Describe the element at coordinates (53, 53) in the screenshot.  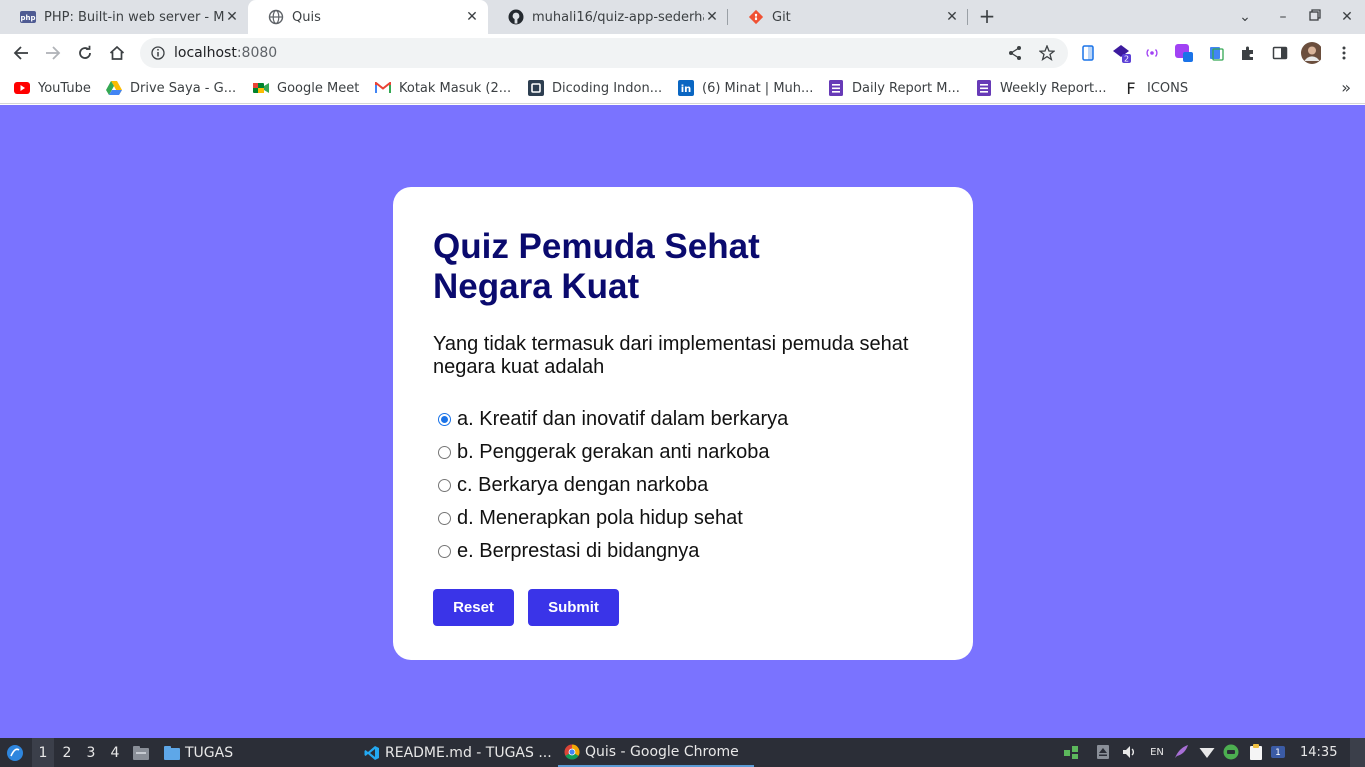
I see `forward-button` at that location.